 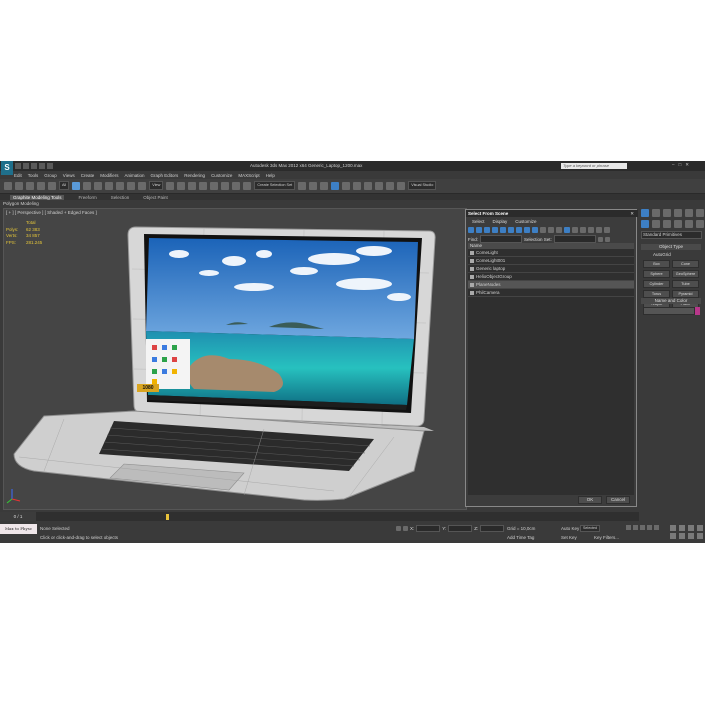 What do you see at coordinates (662, 254) in the screenshot?
I see `autogrid-checkbox: AutoGrid` at bounding box center [662, 254].